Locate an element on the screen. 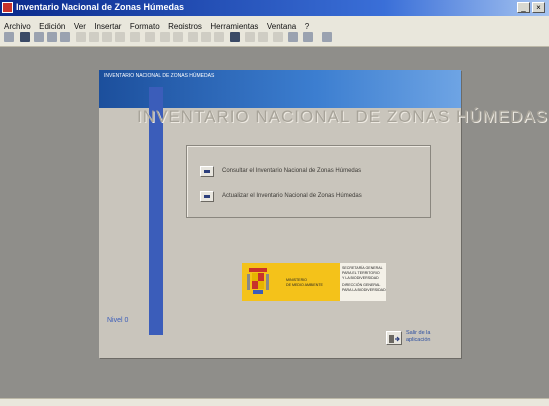 The height and width of the screenshot is (406, 549). logo-right-line1: SECRETARÍA GENERAL is located at coordinates (362, 268).